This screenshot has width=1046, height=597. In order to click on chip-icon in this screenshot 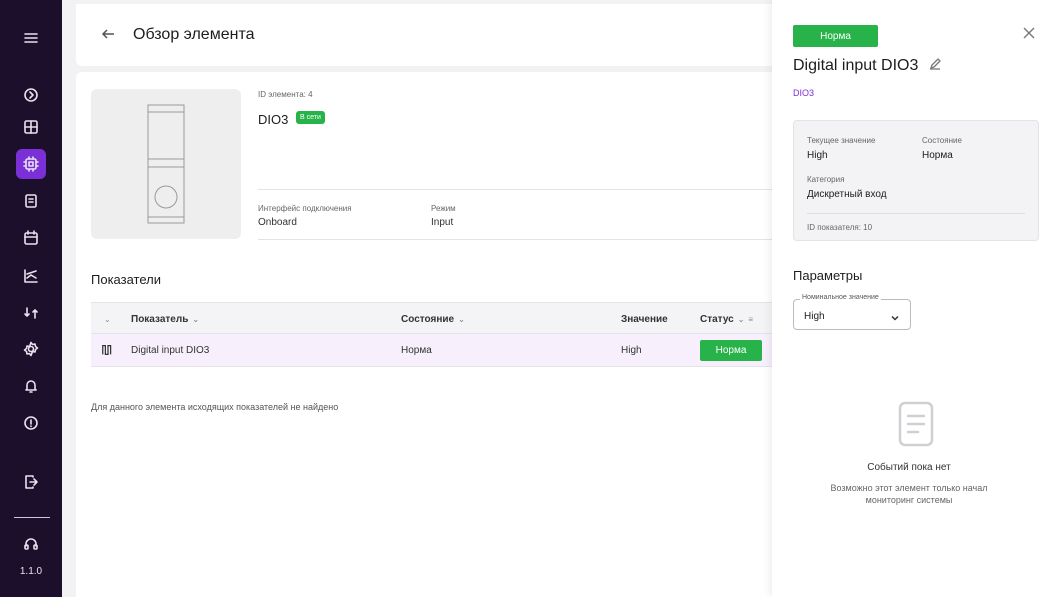, I will do `click(31, 164)`.